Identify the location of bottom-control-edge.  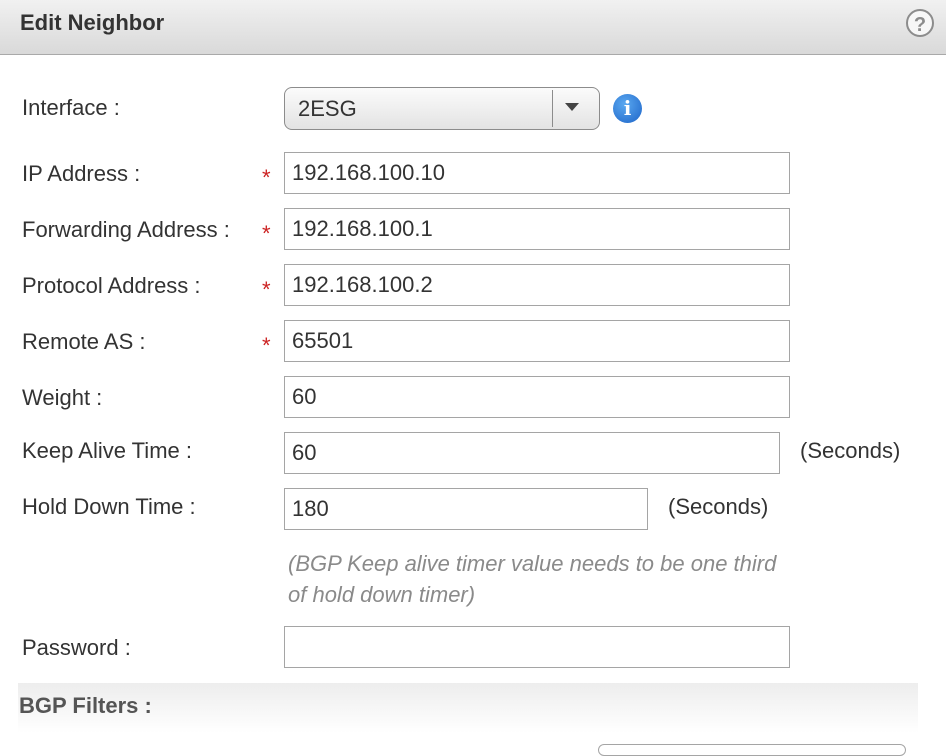
(752, 750).